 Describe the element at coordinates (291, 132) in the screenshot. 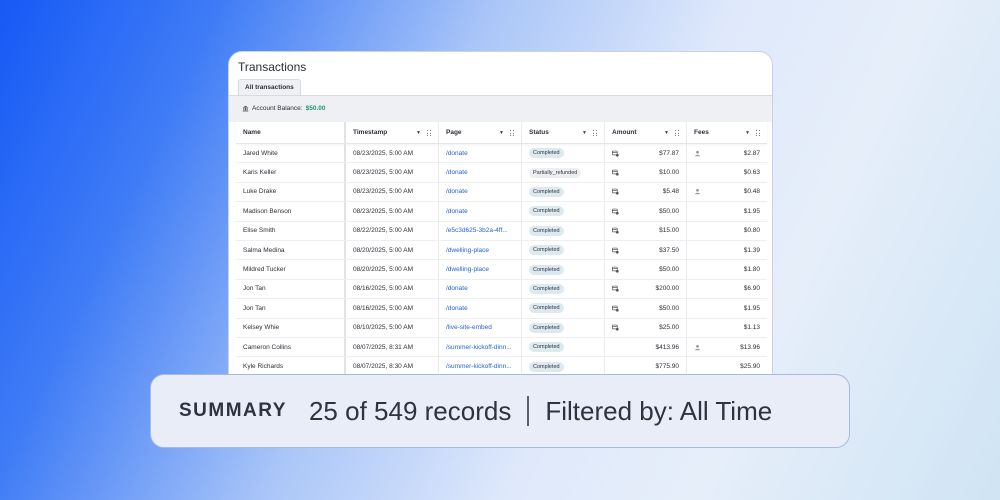

I see `column-header-name: Name` at that location.